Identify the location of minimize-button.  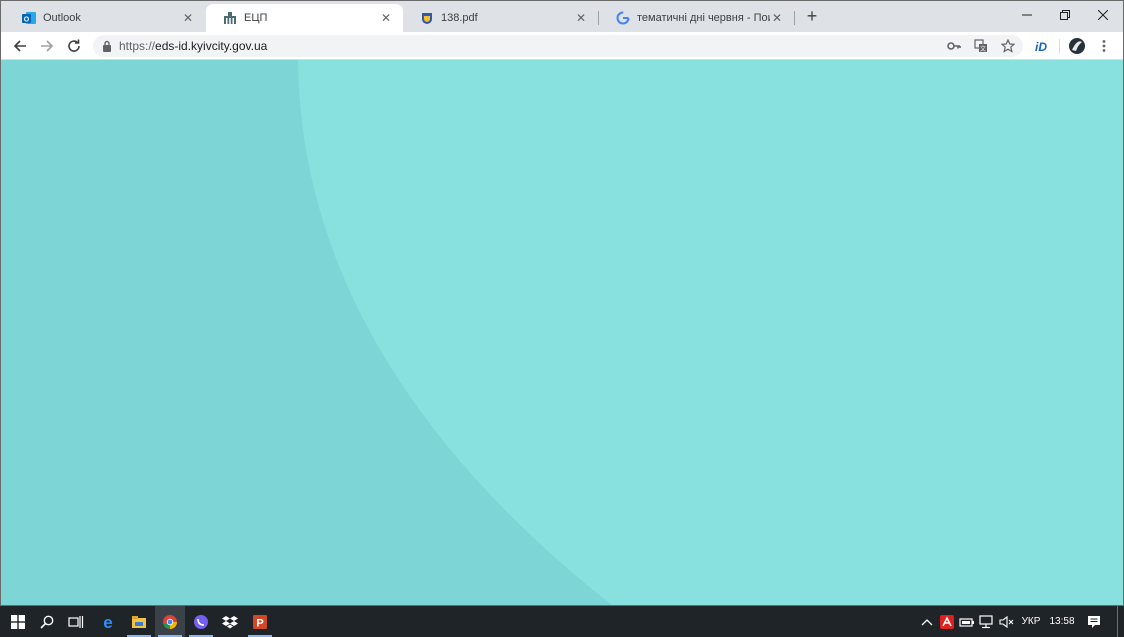
(1027, 15).